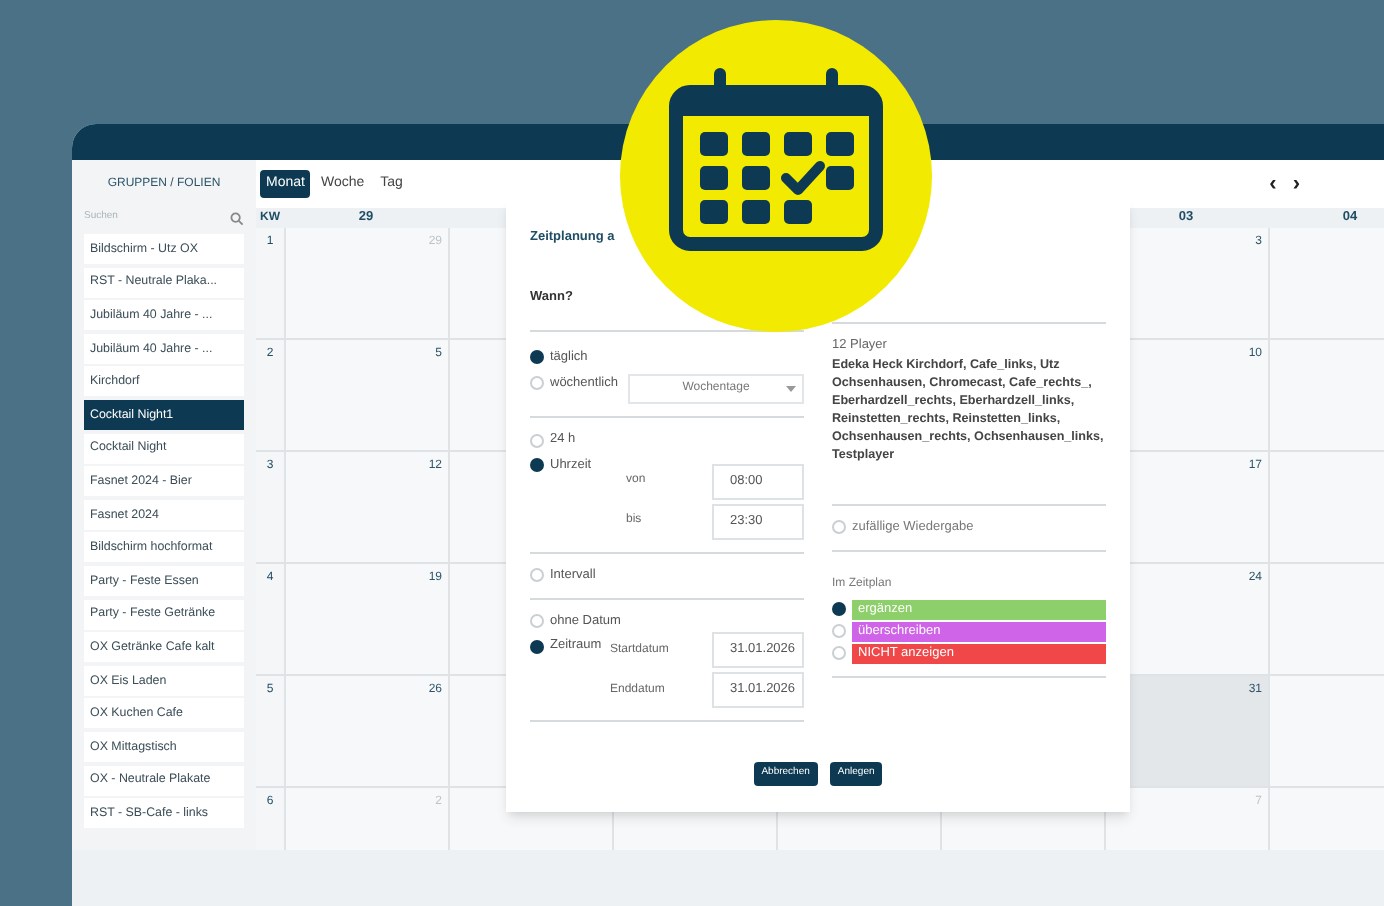 The image size is (1384, 906). I want to click on caret-icon, so click(791, 389).